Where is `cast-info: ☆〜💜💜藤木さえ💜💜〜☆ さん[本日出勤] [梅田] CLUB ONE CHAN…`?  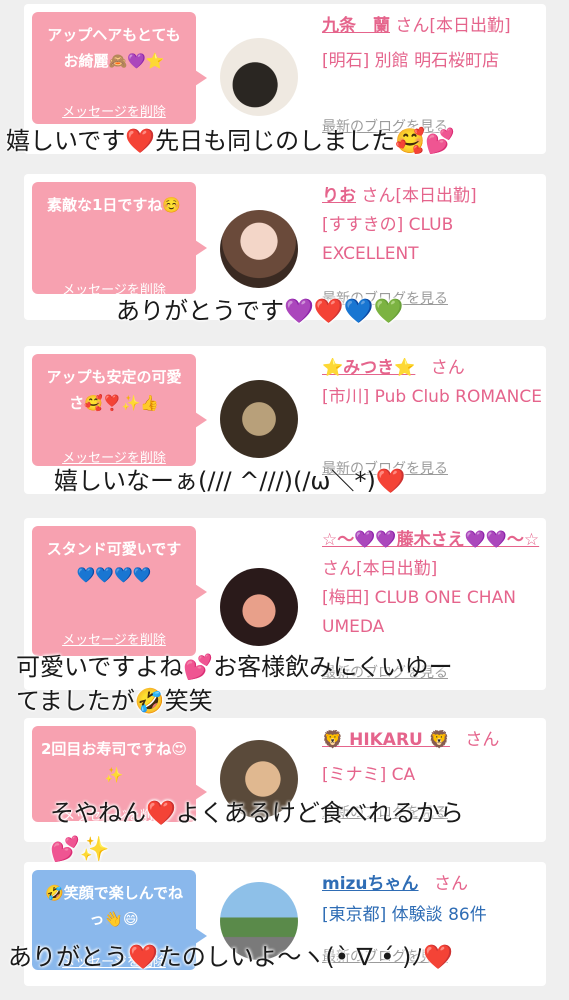
cast-info: ☆〜💜💜藤木さえ💜💜〜☆ さん[本日出勤] [梅田] CLUB ONE CHAN… is located at coordinates (432, 584).